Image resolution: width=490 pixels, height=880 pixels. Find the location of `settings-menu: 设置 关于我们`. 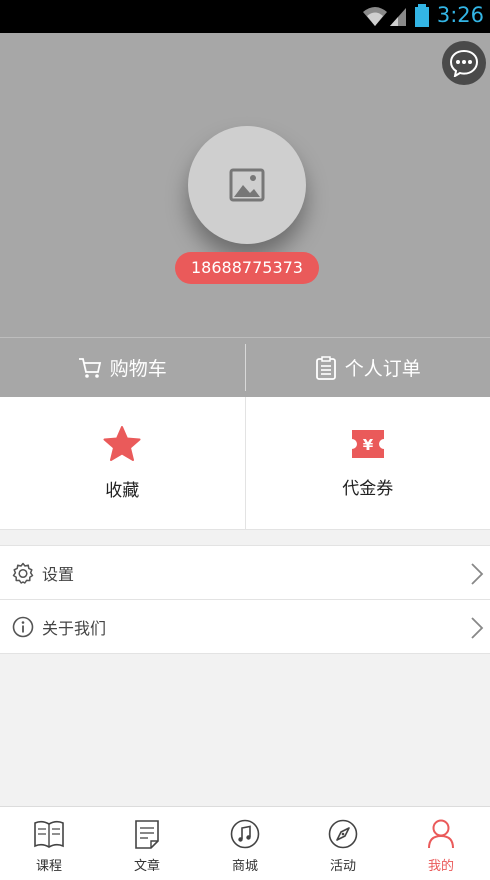

settings-menu: 设置 关于我们 is located at coordinates (245, 599).